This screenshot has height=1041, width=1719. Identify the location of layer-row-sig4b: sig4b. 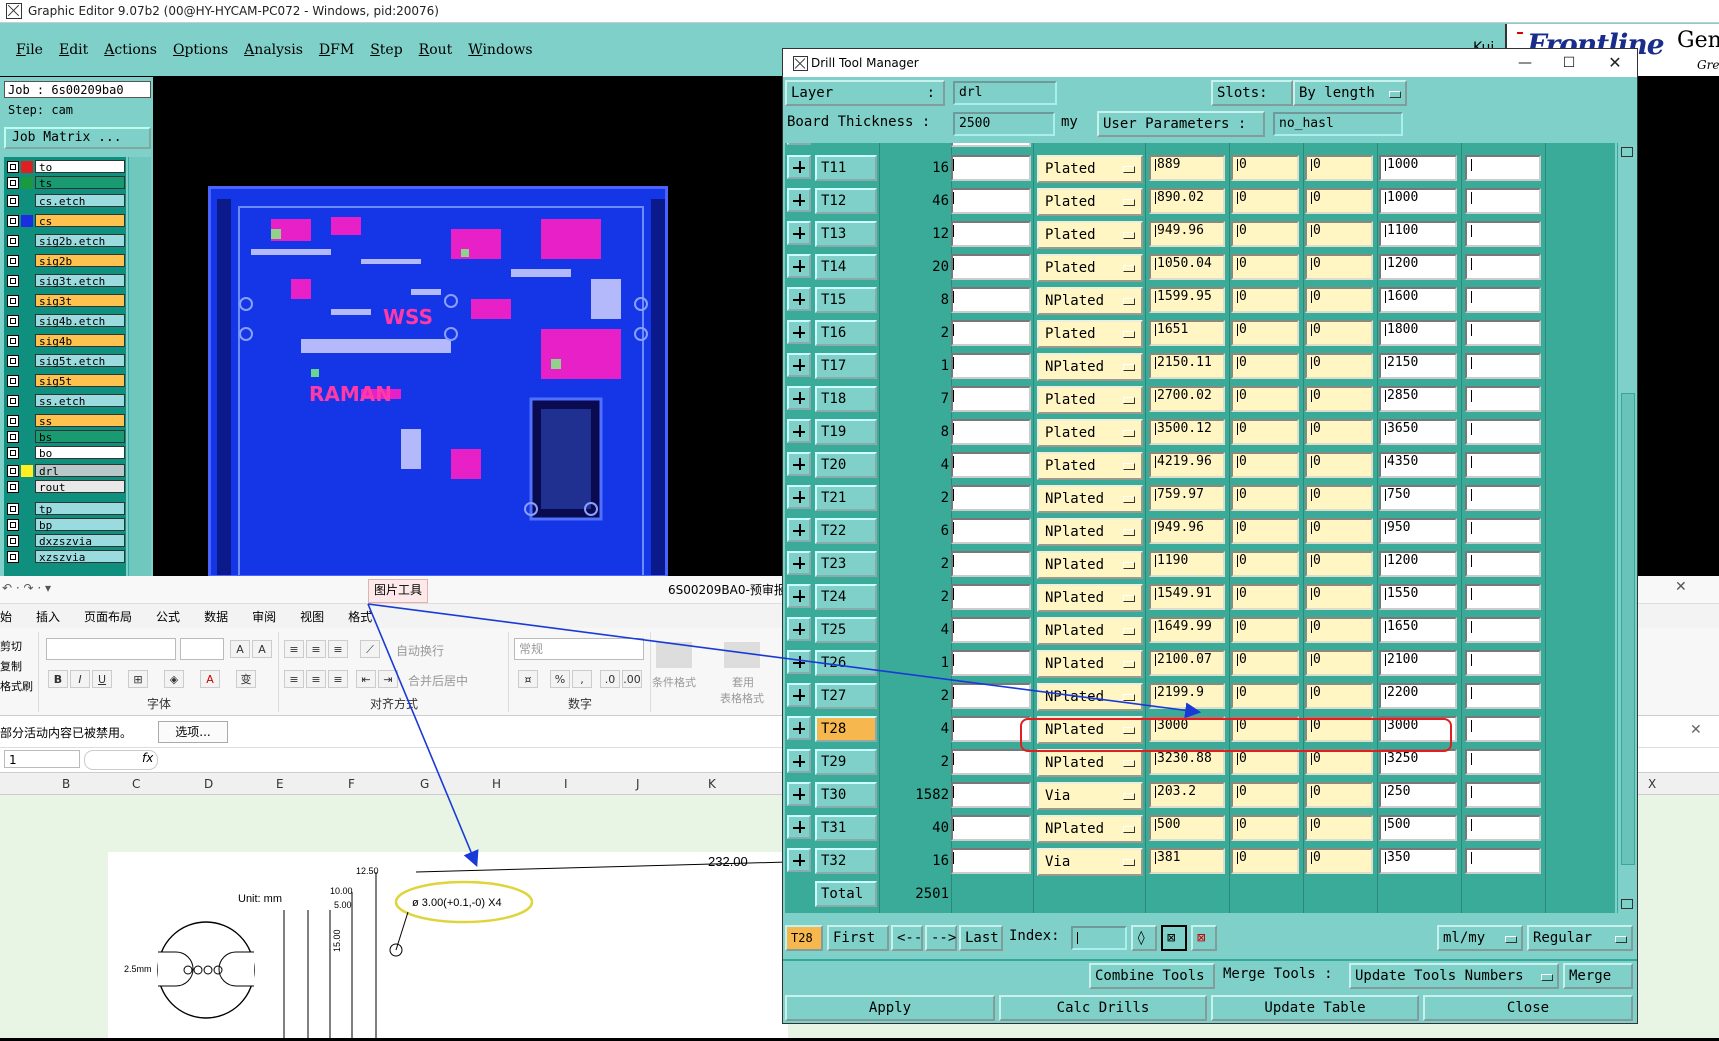
(66, 340).